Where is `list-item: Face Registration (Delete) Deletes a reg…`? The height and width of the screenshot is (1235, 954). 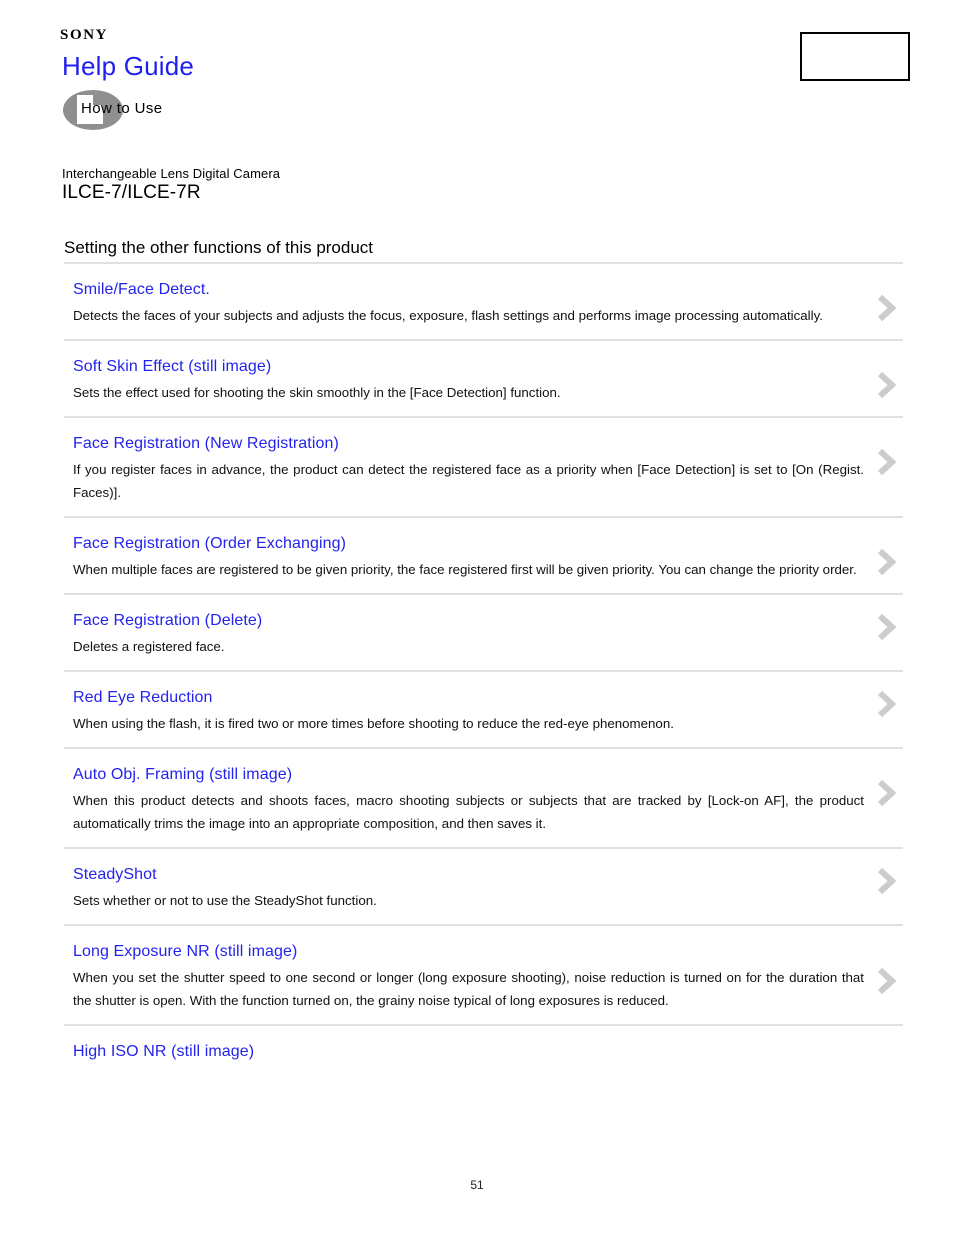
list-item: Face Registration (Delete) Deletes a reg… is located at coordinates (483, 631).